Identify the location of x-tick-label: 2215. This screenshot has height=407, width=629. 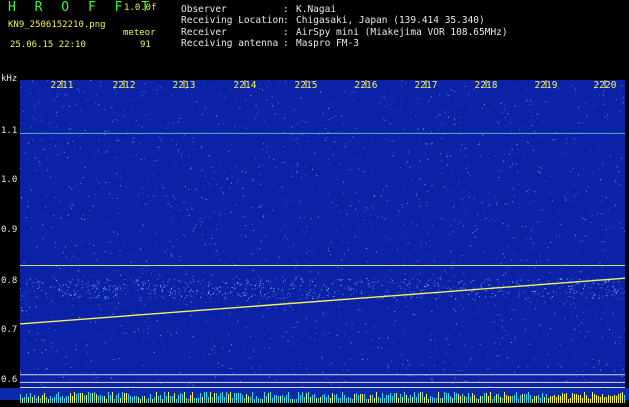
(306, 85).